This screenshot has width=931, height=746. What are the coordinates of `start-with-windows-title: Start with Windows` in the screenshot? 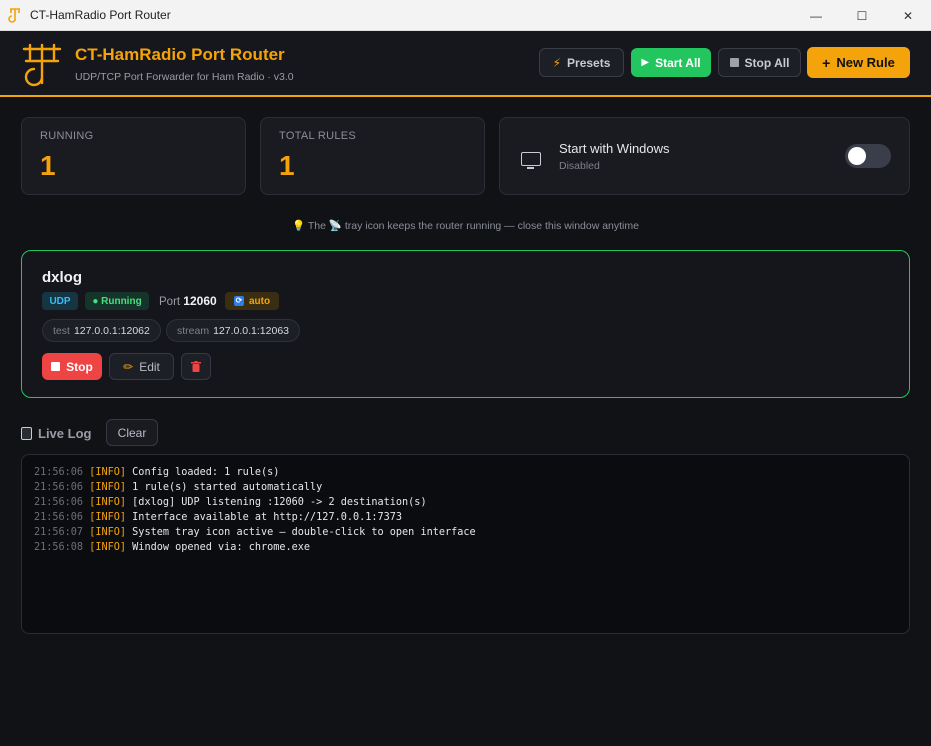 It's located at (614, 148).